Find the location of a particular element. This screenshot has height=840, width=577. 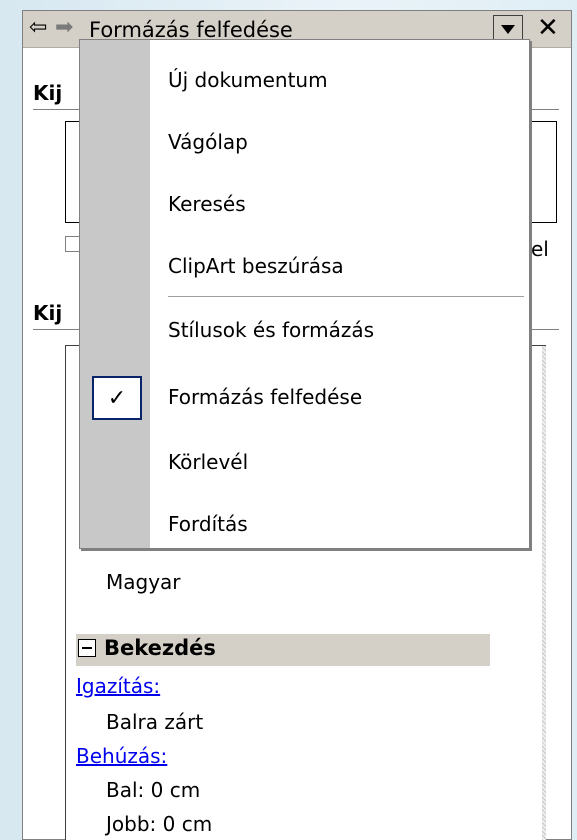

menu-item-new-document: Új dokumentum is located at coordinates (304, 81).